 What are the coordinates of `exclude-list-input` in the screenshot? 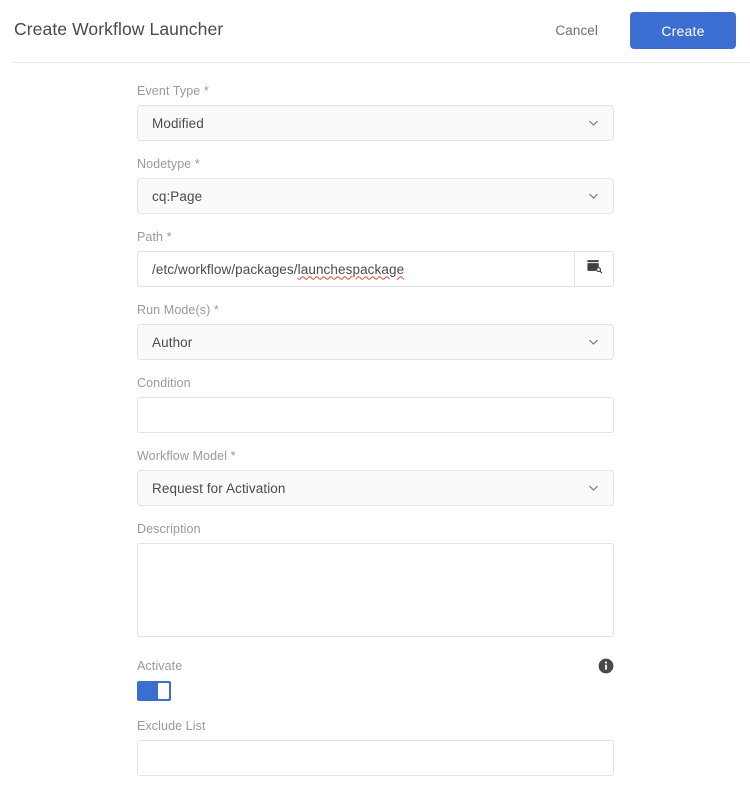 It's located at (375, 758).